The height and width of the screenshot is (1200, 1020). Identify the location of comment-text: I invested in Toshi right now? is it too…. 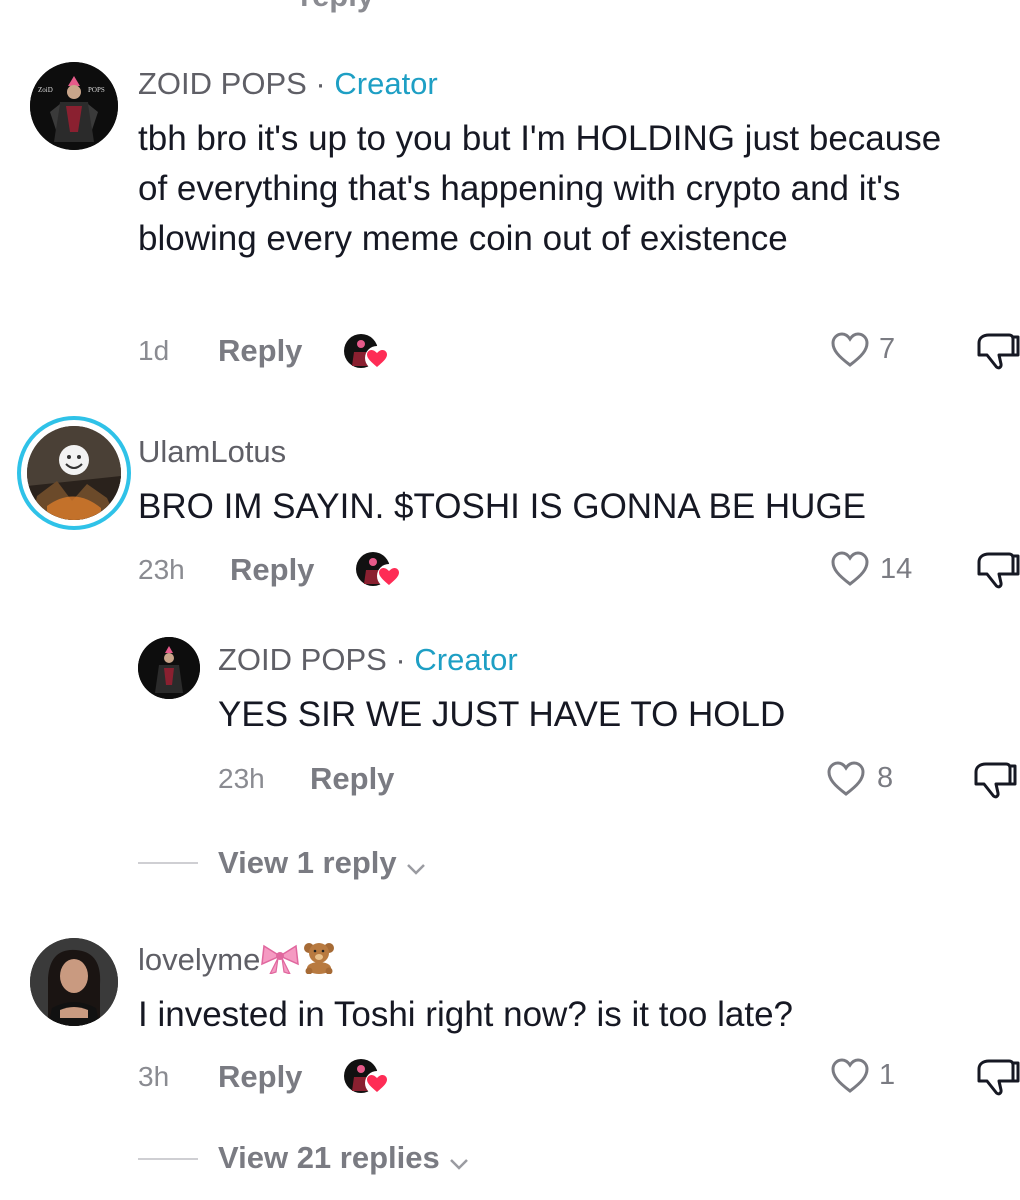
(466, 1014).